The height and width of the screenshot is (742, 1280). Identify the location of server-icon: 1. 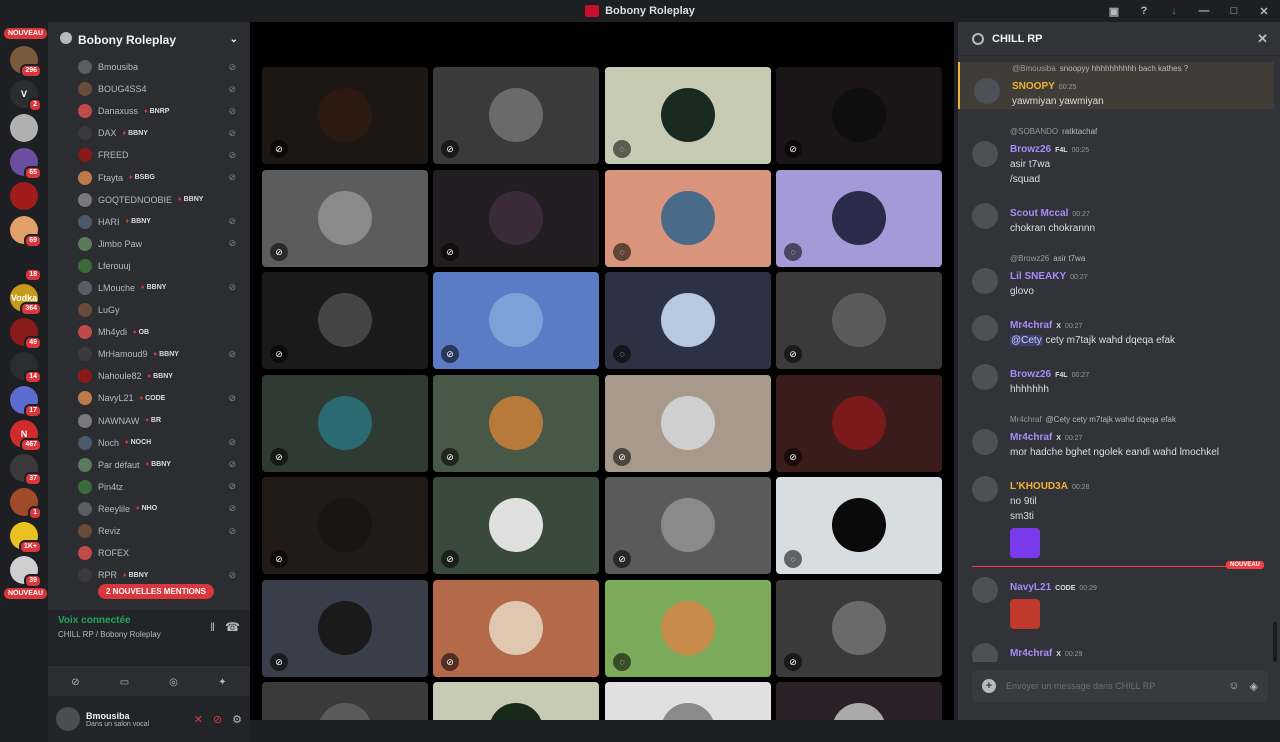
(26, 504).